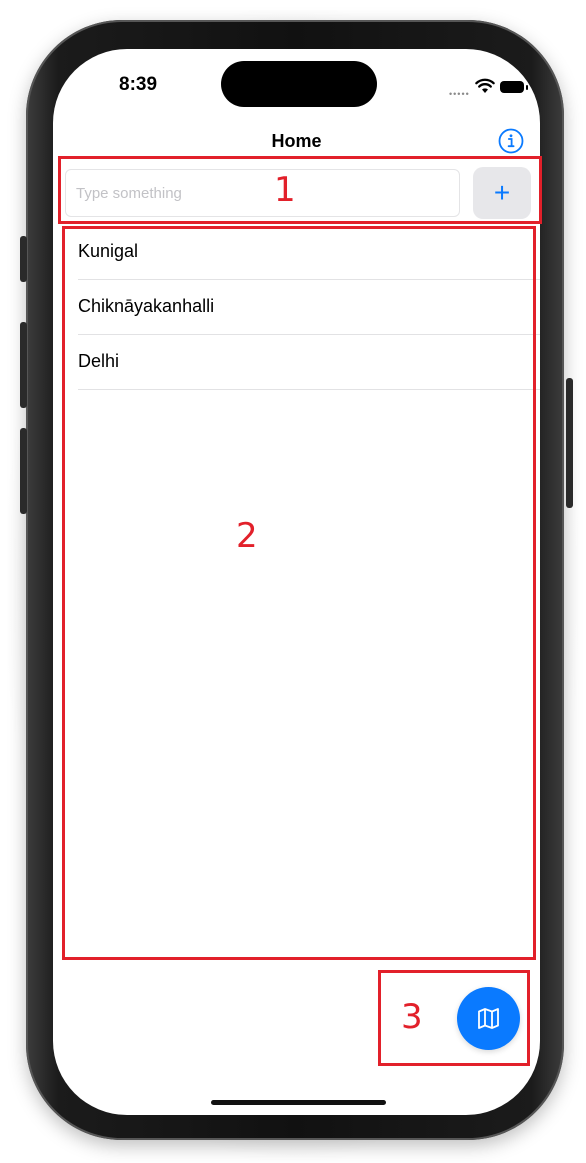 The height and width of the screenshot is (1163, 586). I want to click on map-icon, so click(488, 1018).